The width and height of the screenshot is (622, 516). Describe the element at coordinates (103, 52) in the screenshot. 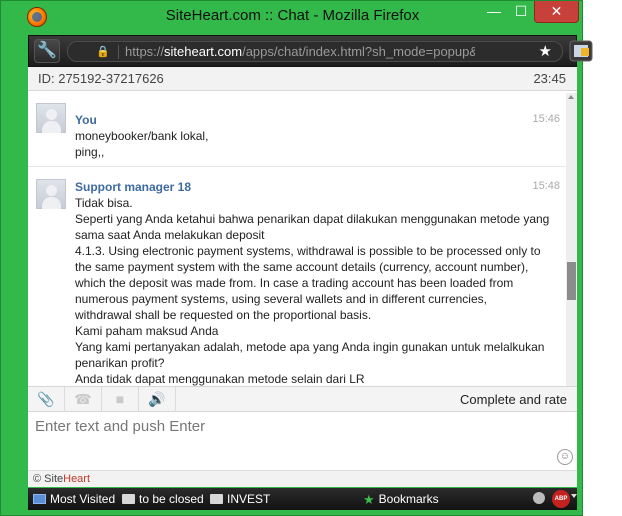

I see `lock-icon: 🔒` at that location.